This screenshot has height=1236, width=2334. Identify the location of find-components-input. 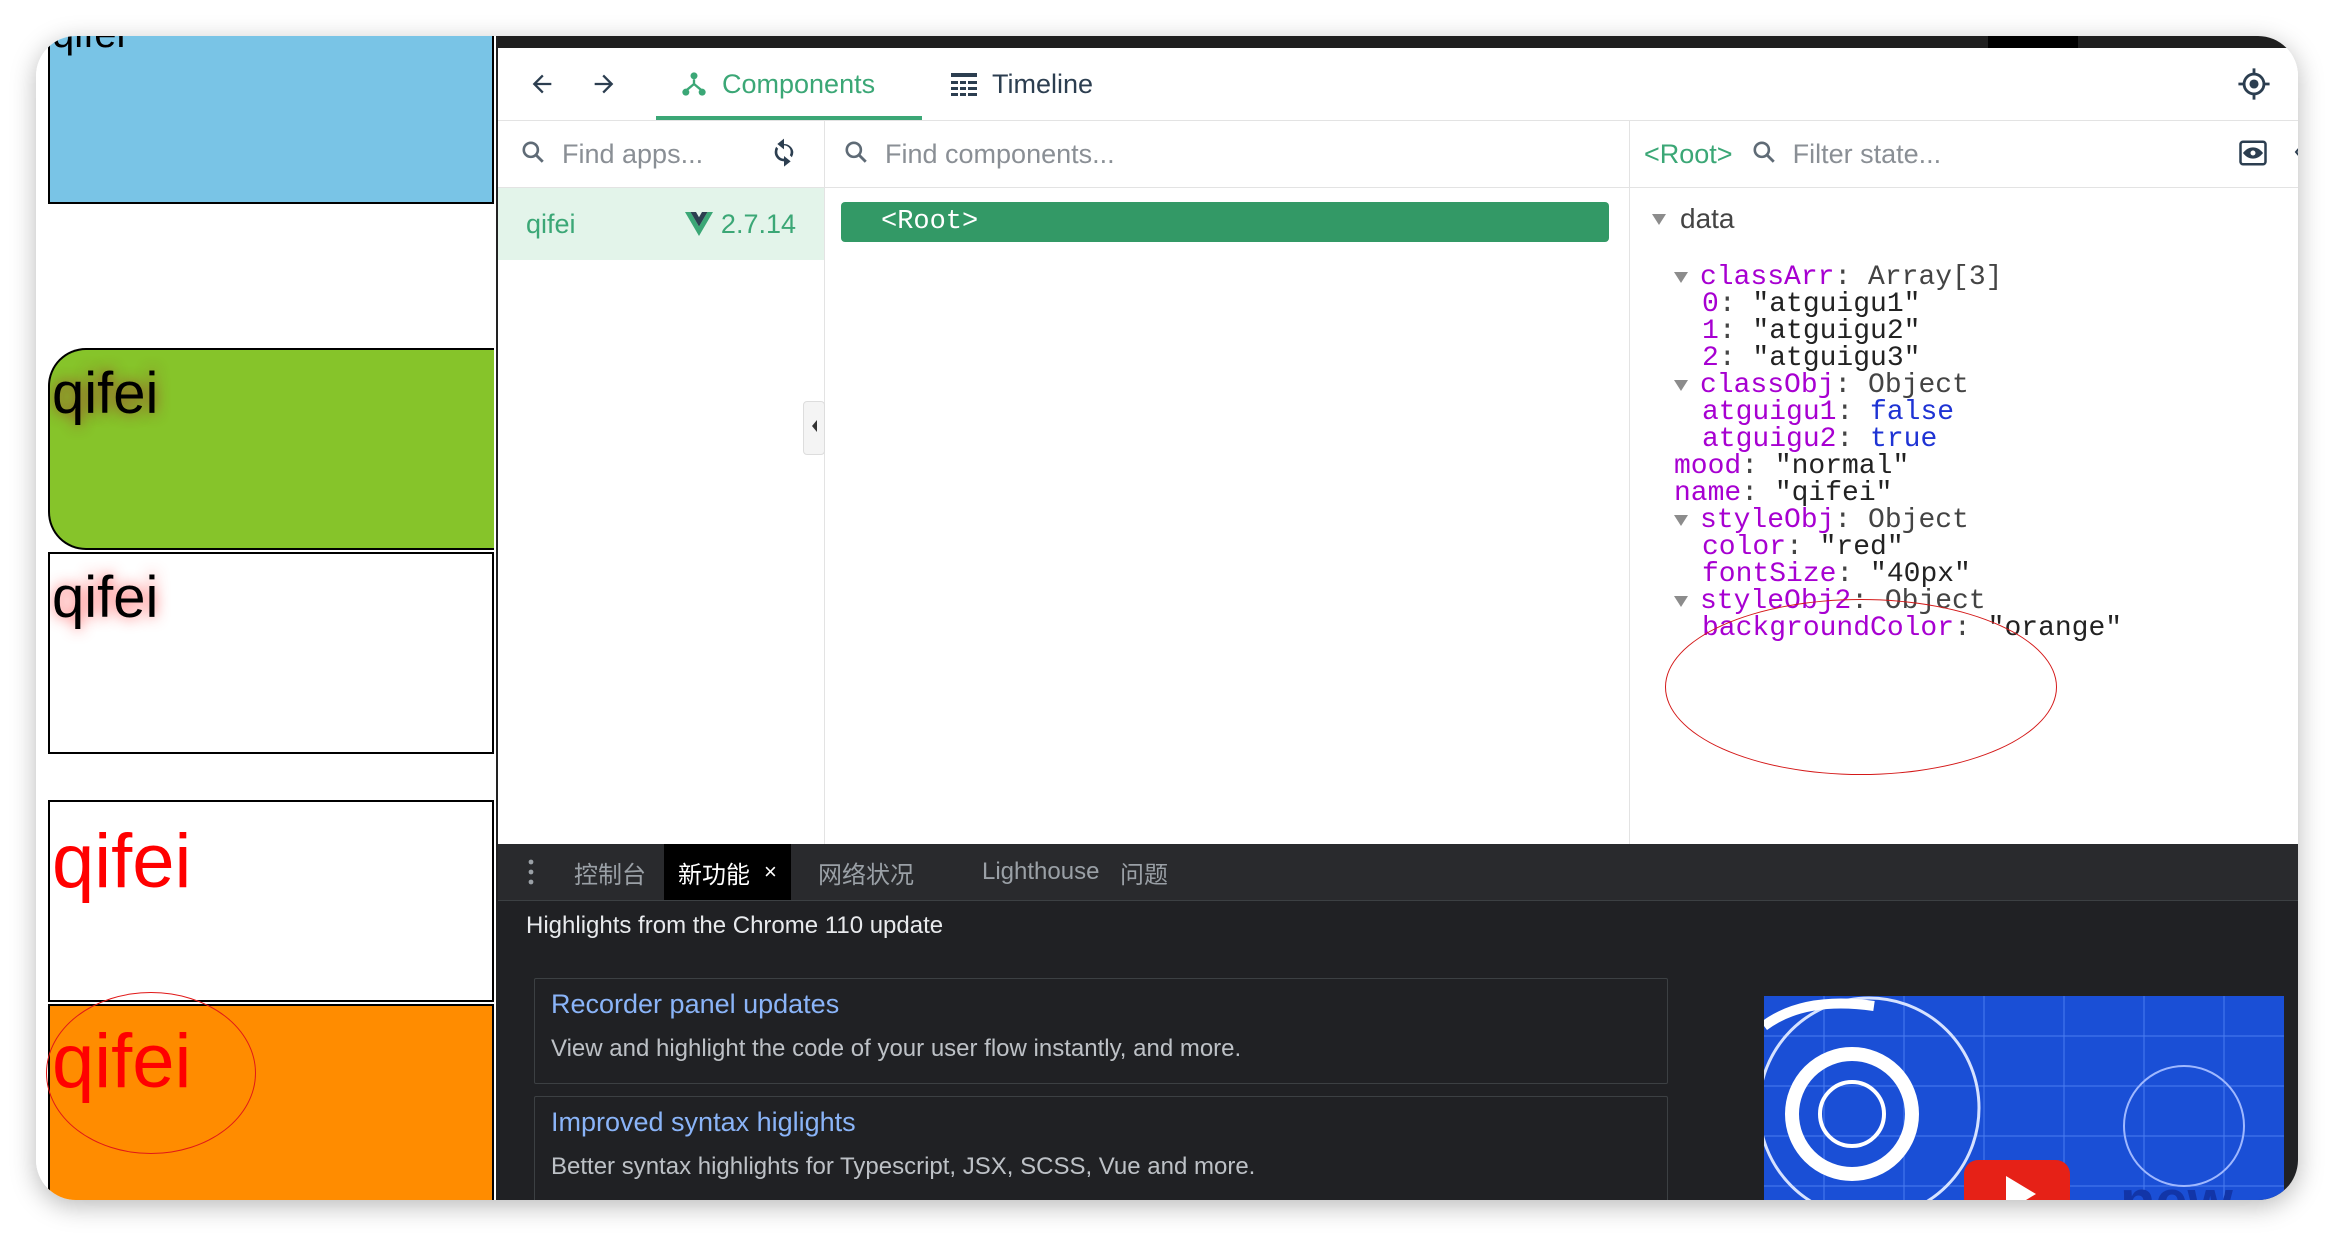
(1135, 154).